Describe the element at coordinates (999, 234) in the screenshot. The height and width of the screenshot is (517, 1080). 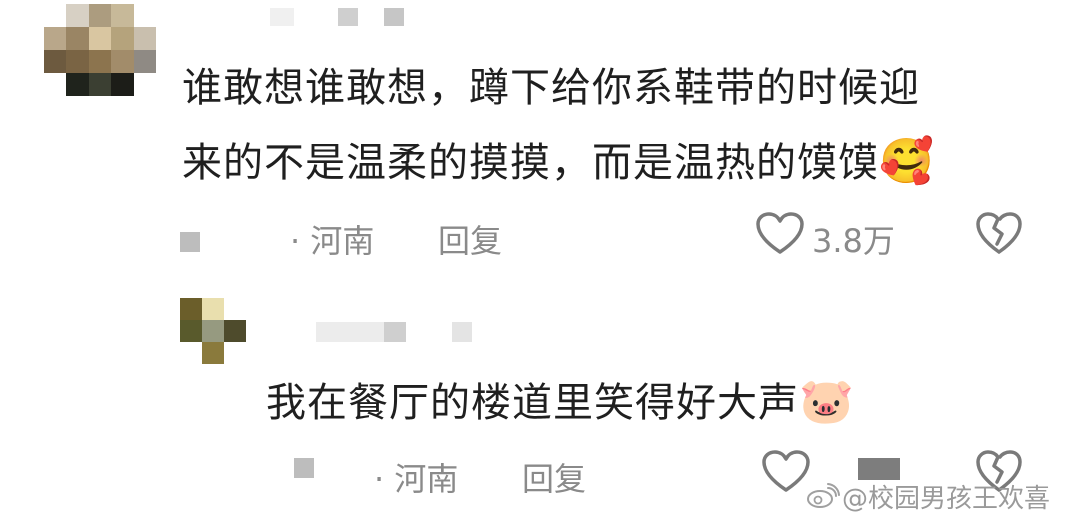
I see `broken-heart-icon` at that location.